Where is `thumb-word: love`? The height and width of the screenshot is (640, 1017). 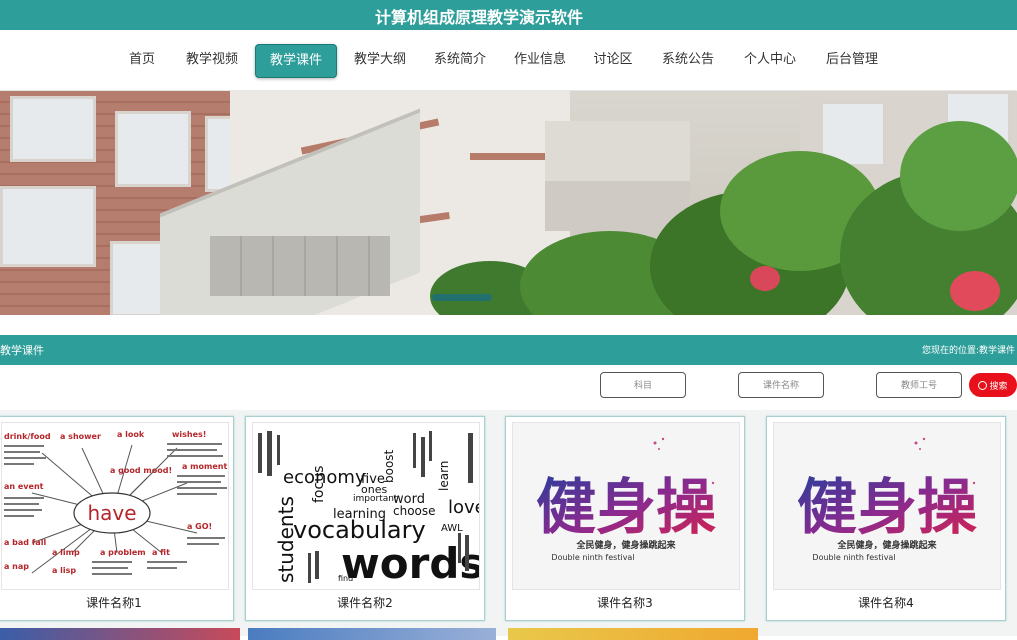
thumb-word: love is located at coordinates (463, 507).